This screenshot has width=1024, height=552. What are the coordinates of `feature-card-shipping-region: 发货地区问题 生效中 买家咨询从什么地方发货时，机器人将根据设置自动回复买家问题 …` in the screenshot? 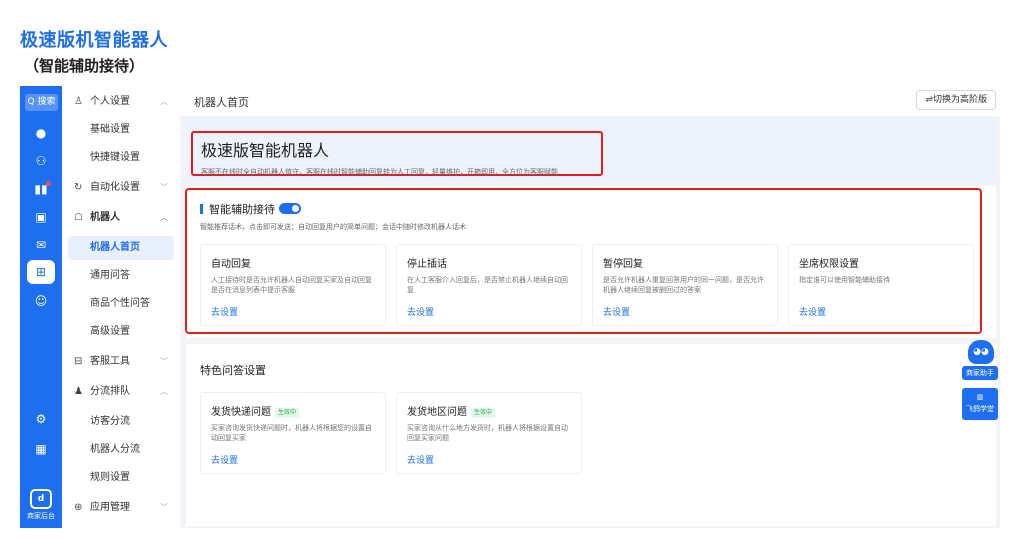 It's located at (489, 433).